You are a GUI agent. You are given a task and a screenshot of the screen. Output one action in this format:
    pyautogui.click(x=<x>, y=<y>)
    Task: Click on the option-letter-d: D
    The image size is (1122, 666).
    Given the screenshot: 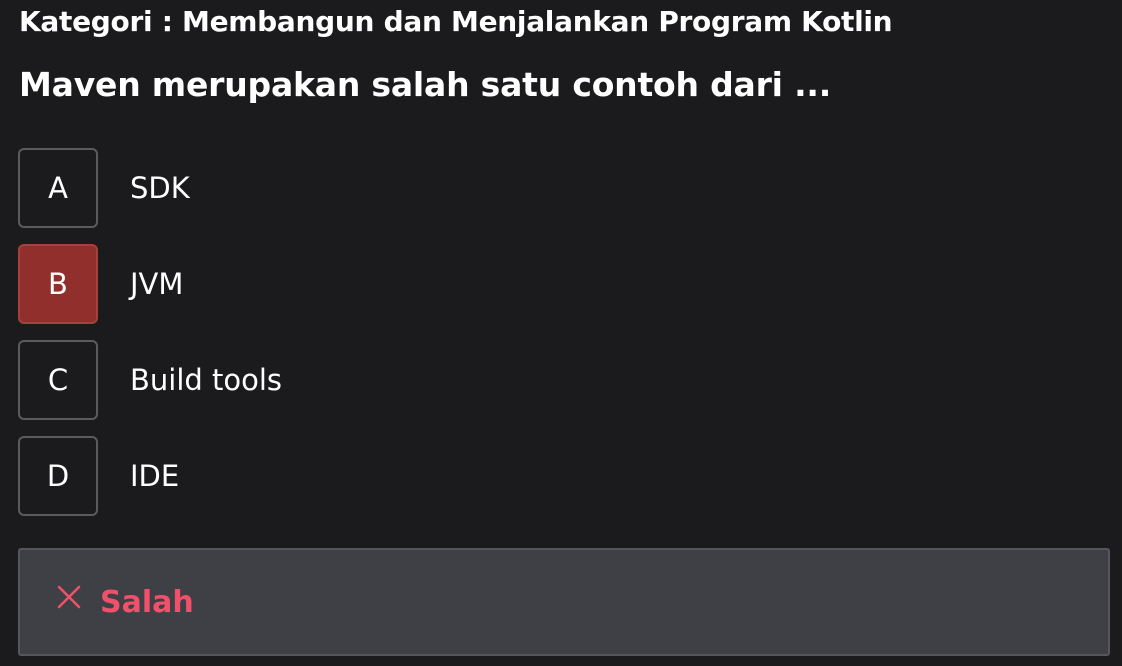 What is the action you would take?
    pyautogui.click(x=58, y=476)
    